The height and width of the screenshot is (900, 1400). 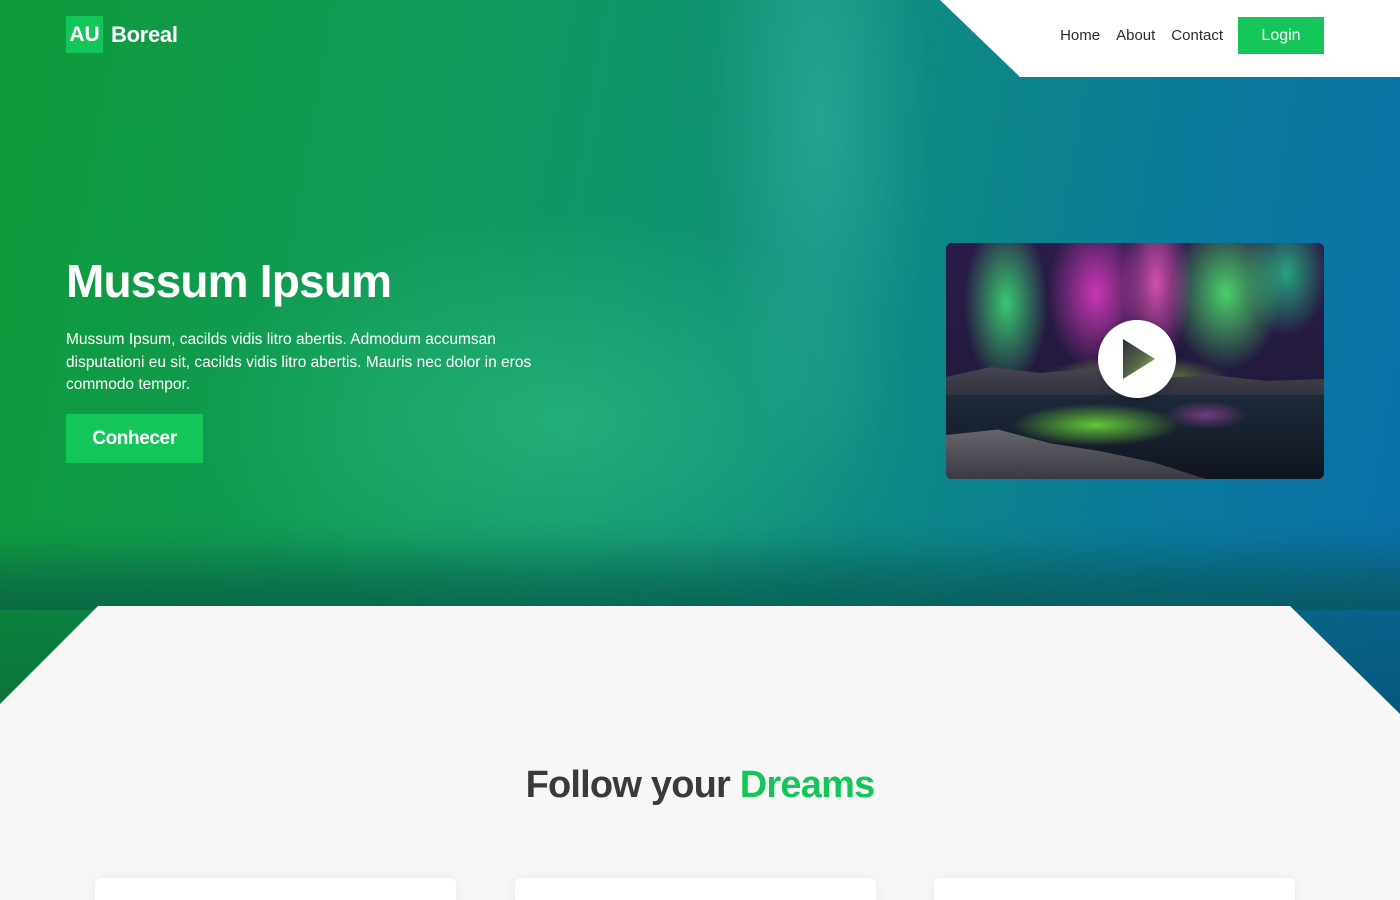 I want to click on section-title-prefix: Follow your, so click(x=628, y=785).